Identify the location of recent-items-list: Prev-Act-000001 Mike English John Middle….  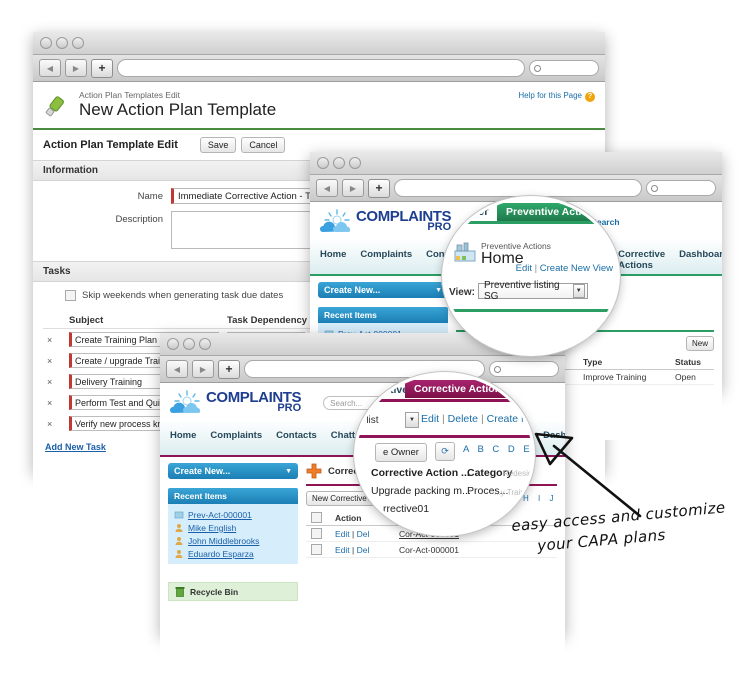
(233, 534).